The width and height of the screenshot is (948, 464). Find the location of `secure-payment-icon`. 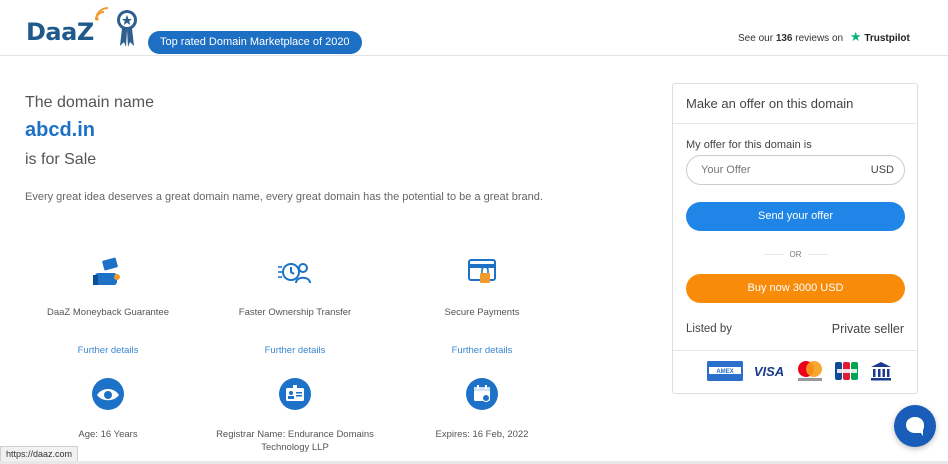

secure-payment-icon is located at coordinates (482, 271).